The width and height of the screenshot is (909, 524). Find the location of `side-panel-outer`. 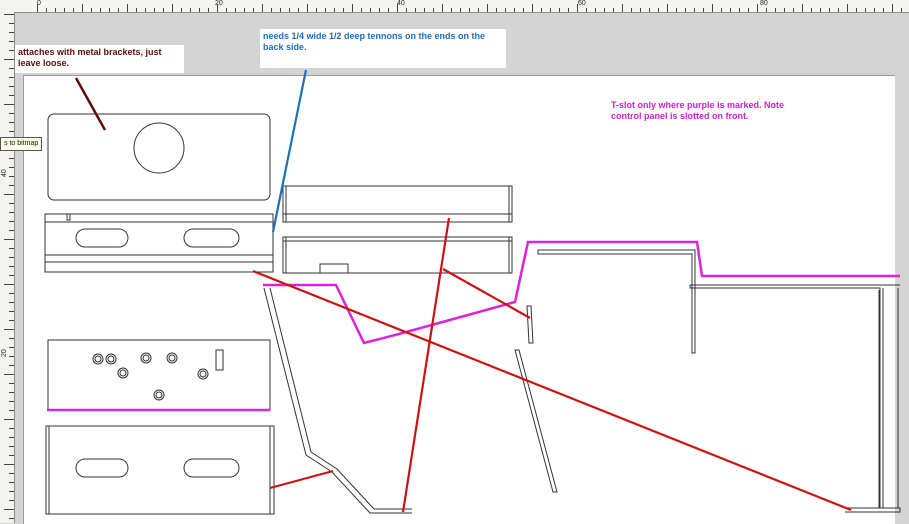

side-panel-outer is located at coordinates (337, 400).